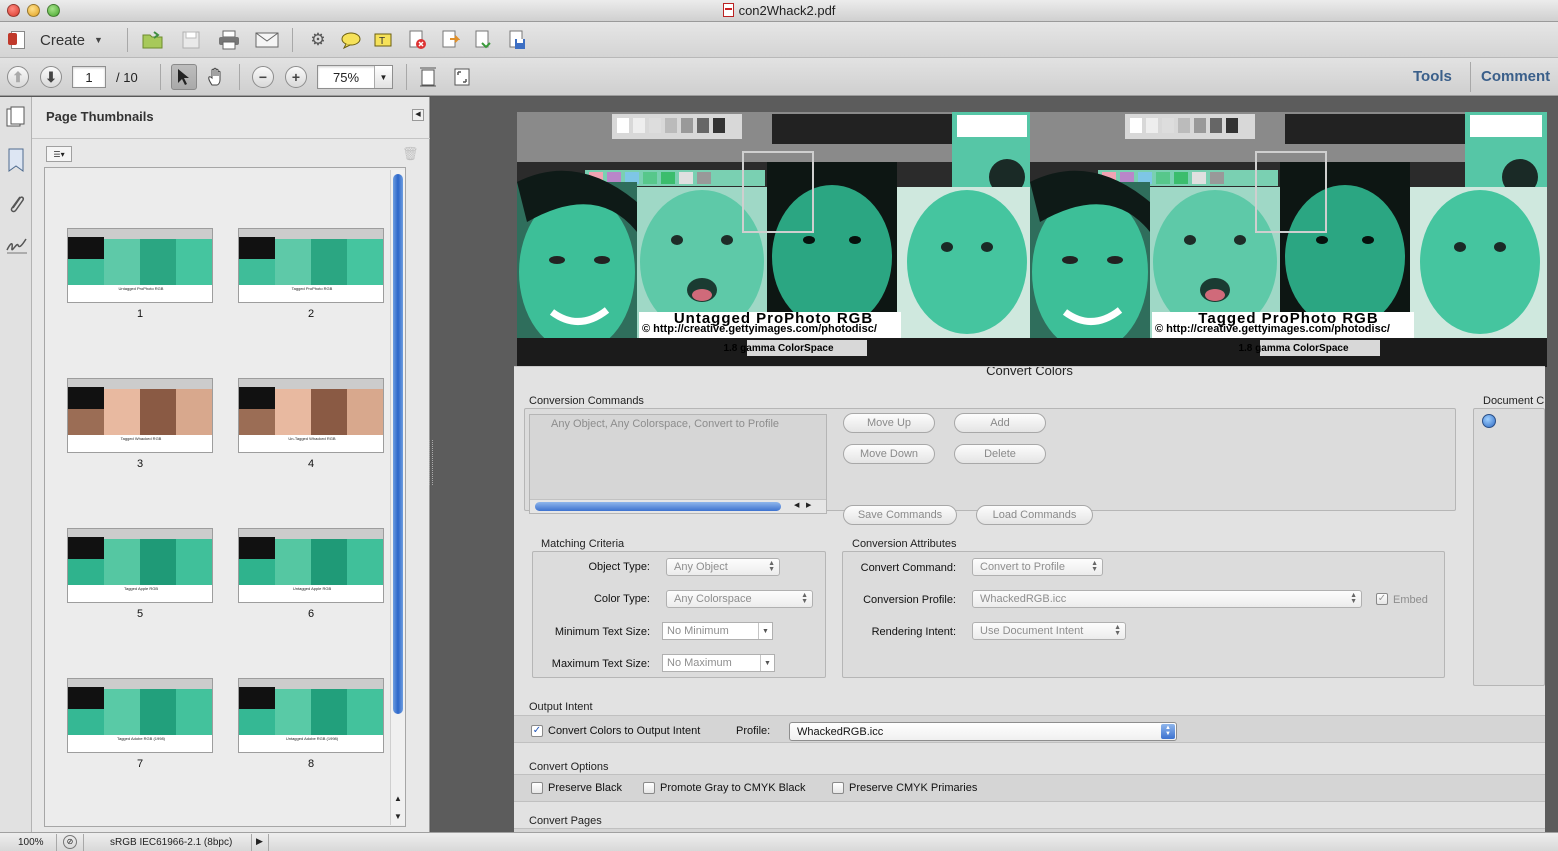 Image resolution: width=1558 pixels, height=851 pixels. I want to click on create-button: Create ▼, so click(55, 40).